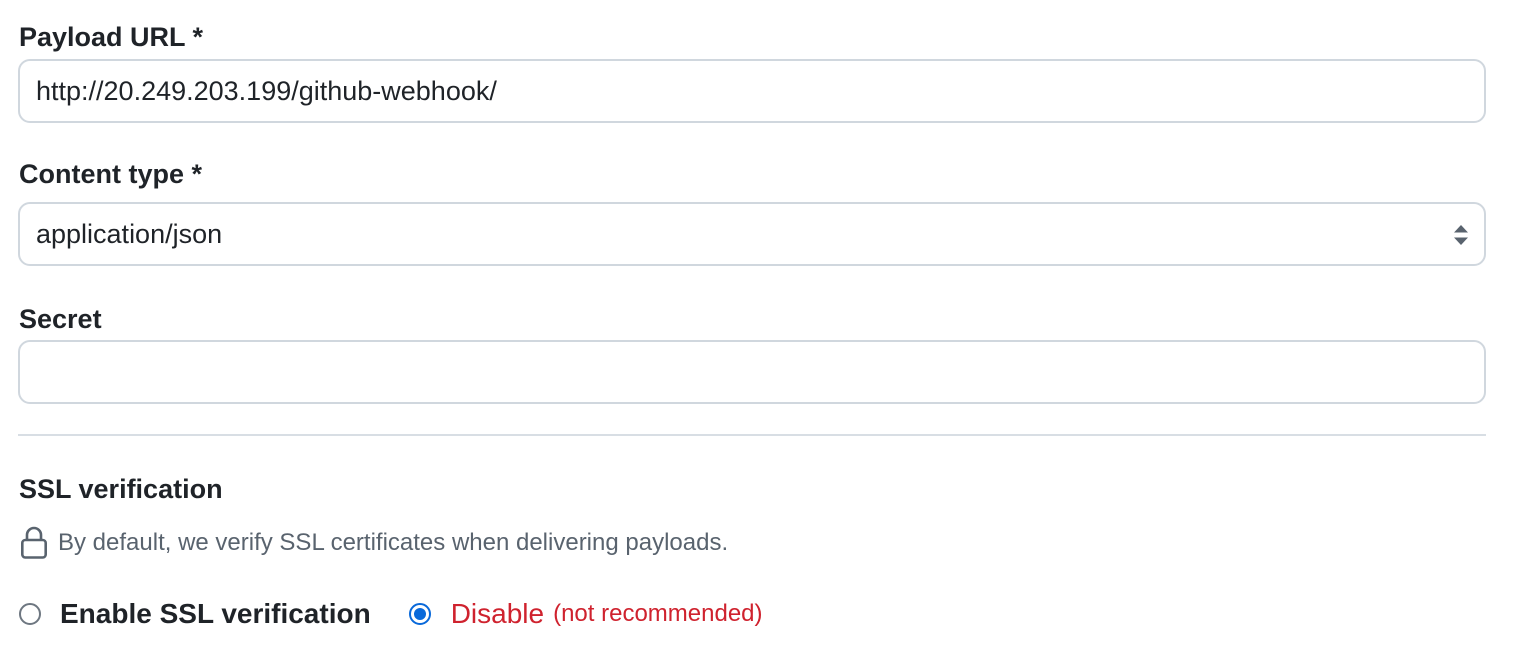  I want to click on disable-ssl-option: Disable (not recommended), so click(585, 614).